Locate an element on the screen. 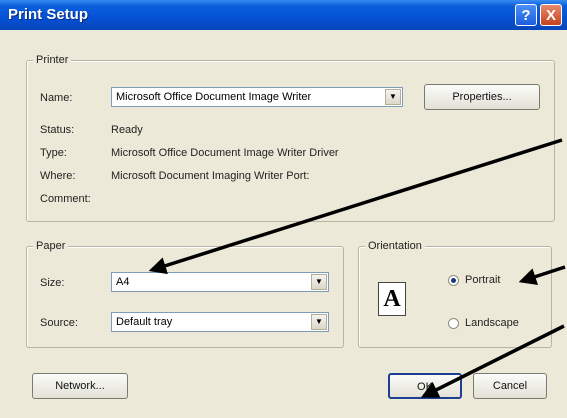 This screenshot has height=418, width=567. arrow-to-portrait is located at coordinates (542, 275).